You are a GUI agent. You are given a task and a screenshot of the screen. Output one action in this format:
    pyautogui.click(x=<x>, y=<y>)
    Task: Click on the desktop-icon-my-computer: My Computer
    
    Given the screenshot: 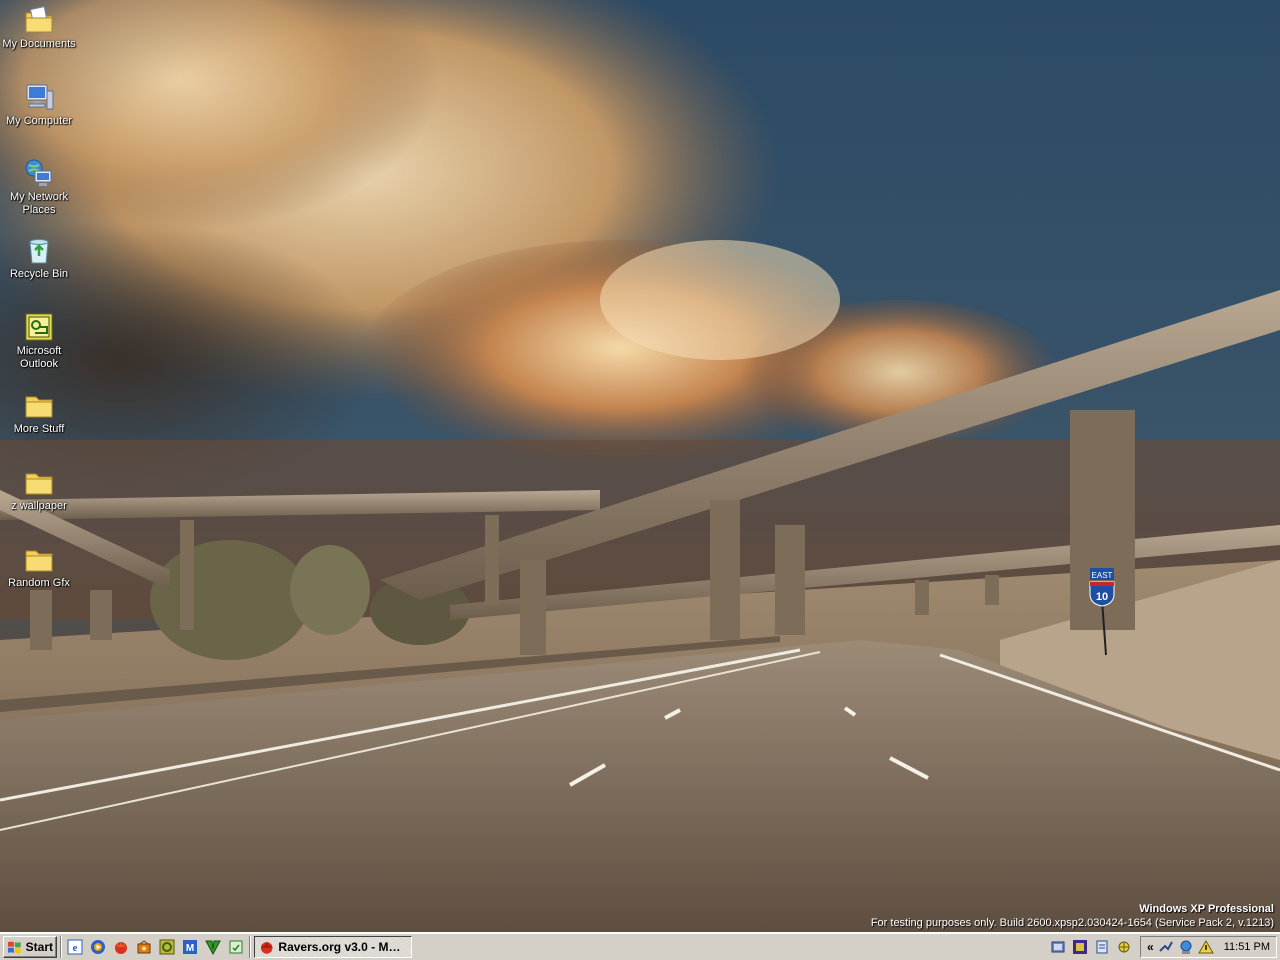 What is the action you would take?
    pyautogui.click(x=39, y=104)
    